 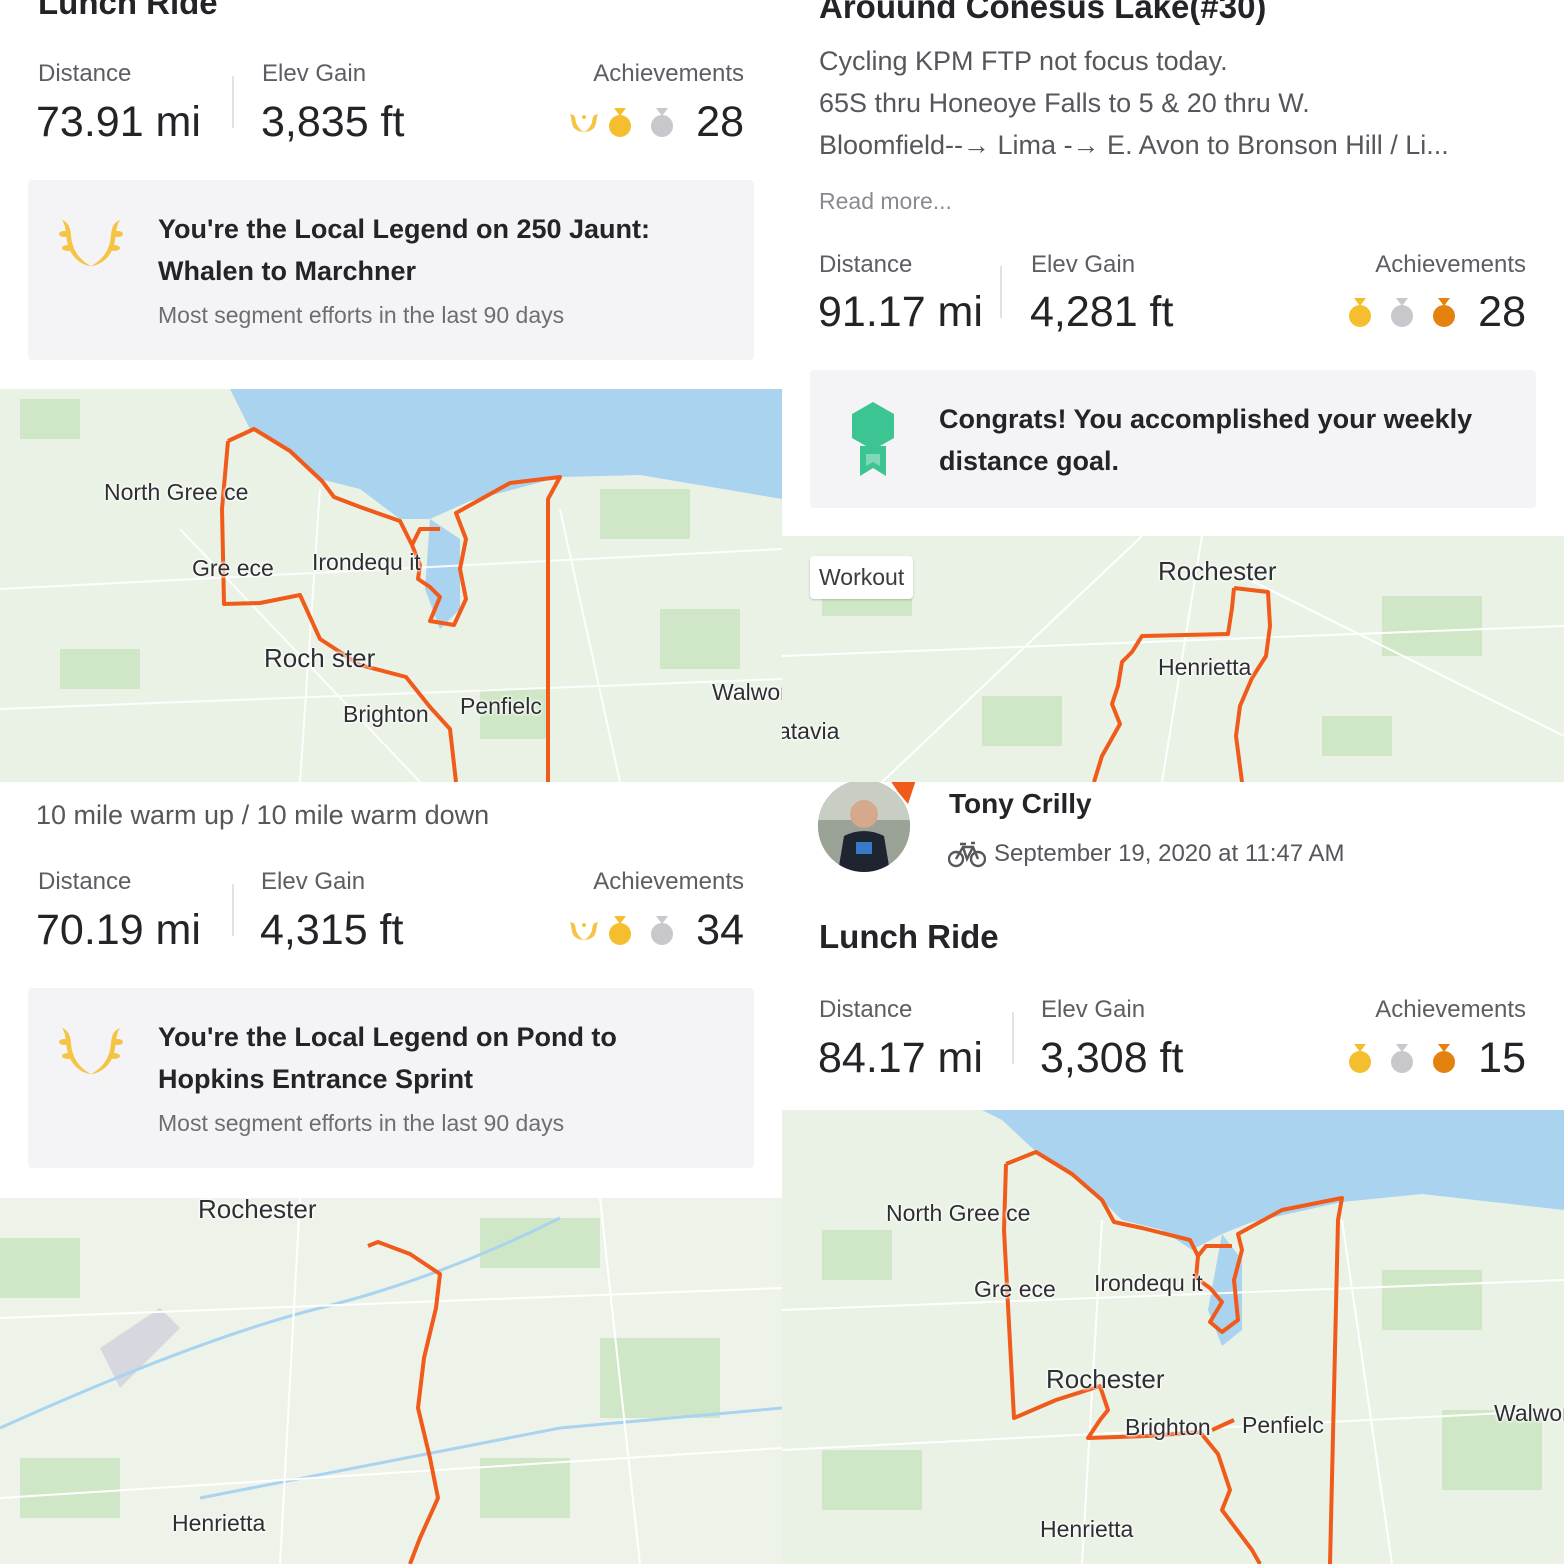 I want to click on bike-icon, so click(x=967, y=856).